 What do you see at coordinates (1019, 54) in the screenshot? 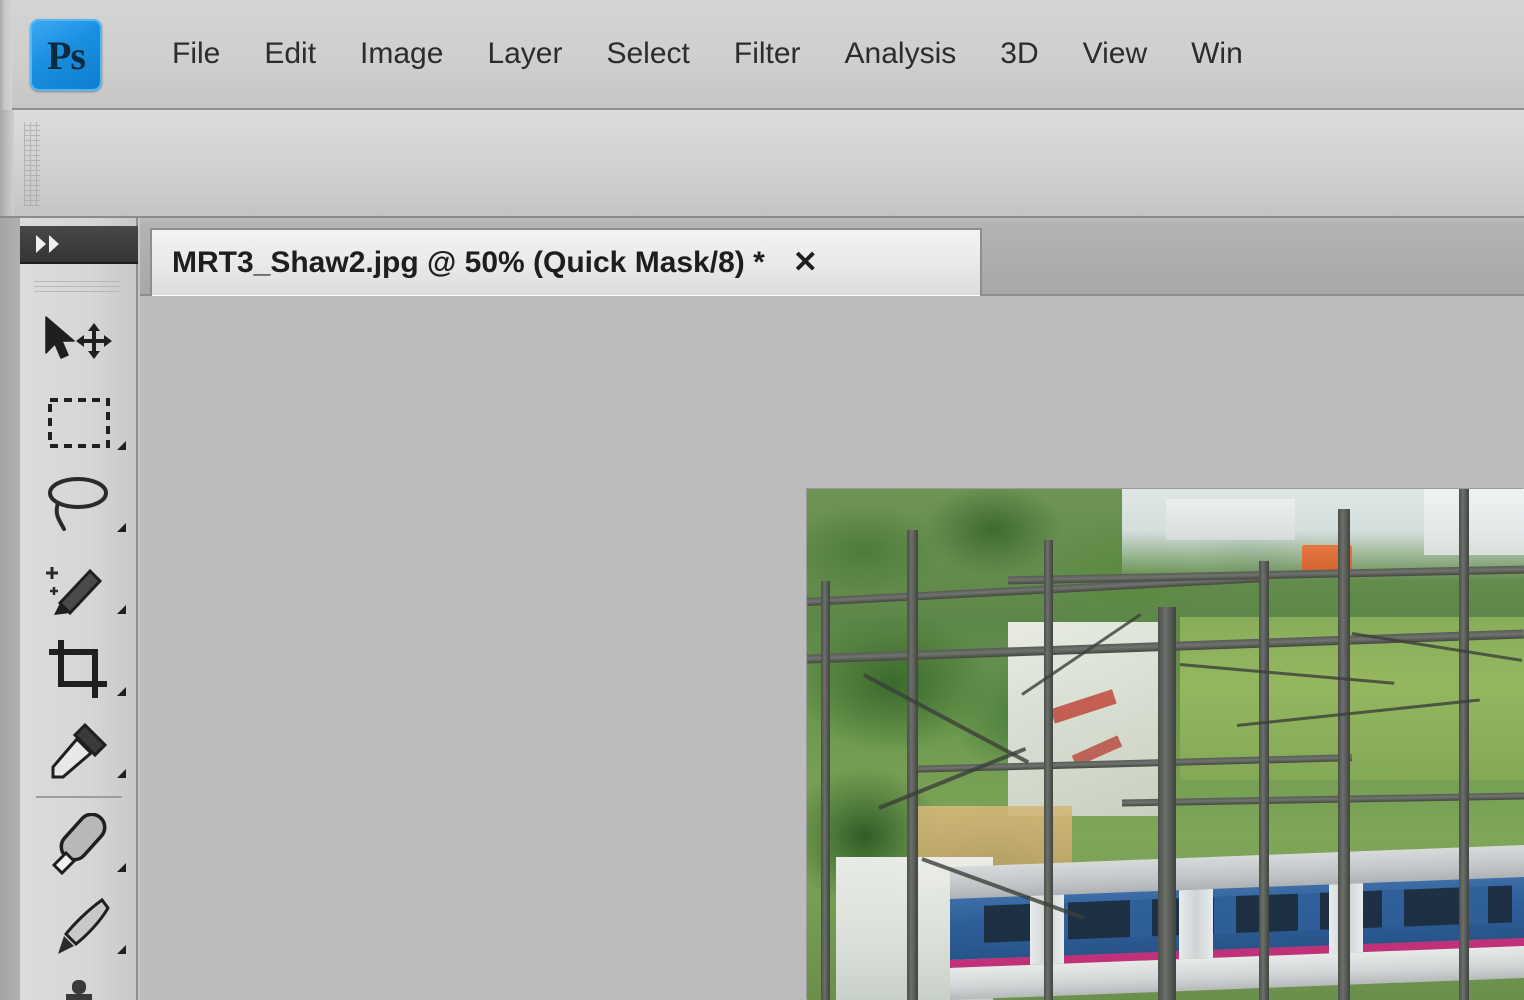
I see `menu-3d: 3D` at bounding box center [1019, 54].